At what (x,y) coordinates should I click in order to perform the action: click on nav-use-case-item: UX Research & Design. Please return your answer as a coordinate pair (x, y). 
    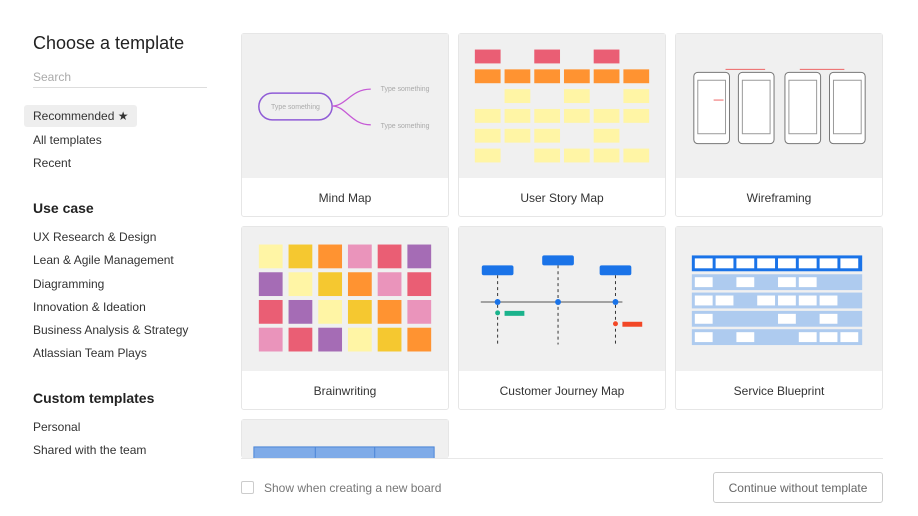
    Looking at the image, I should click on (94, 237).